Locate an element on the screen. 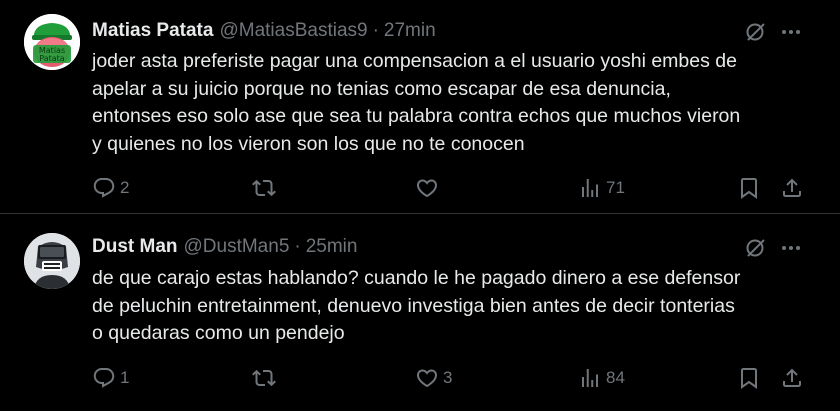 This screenshot has width=840, height=411. views-button: 84 is located at coordinates (601, 378).